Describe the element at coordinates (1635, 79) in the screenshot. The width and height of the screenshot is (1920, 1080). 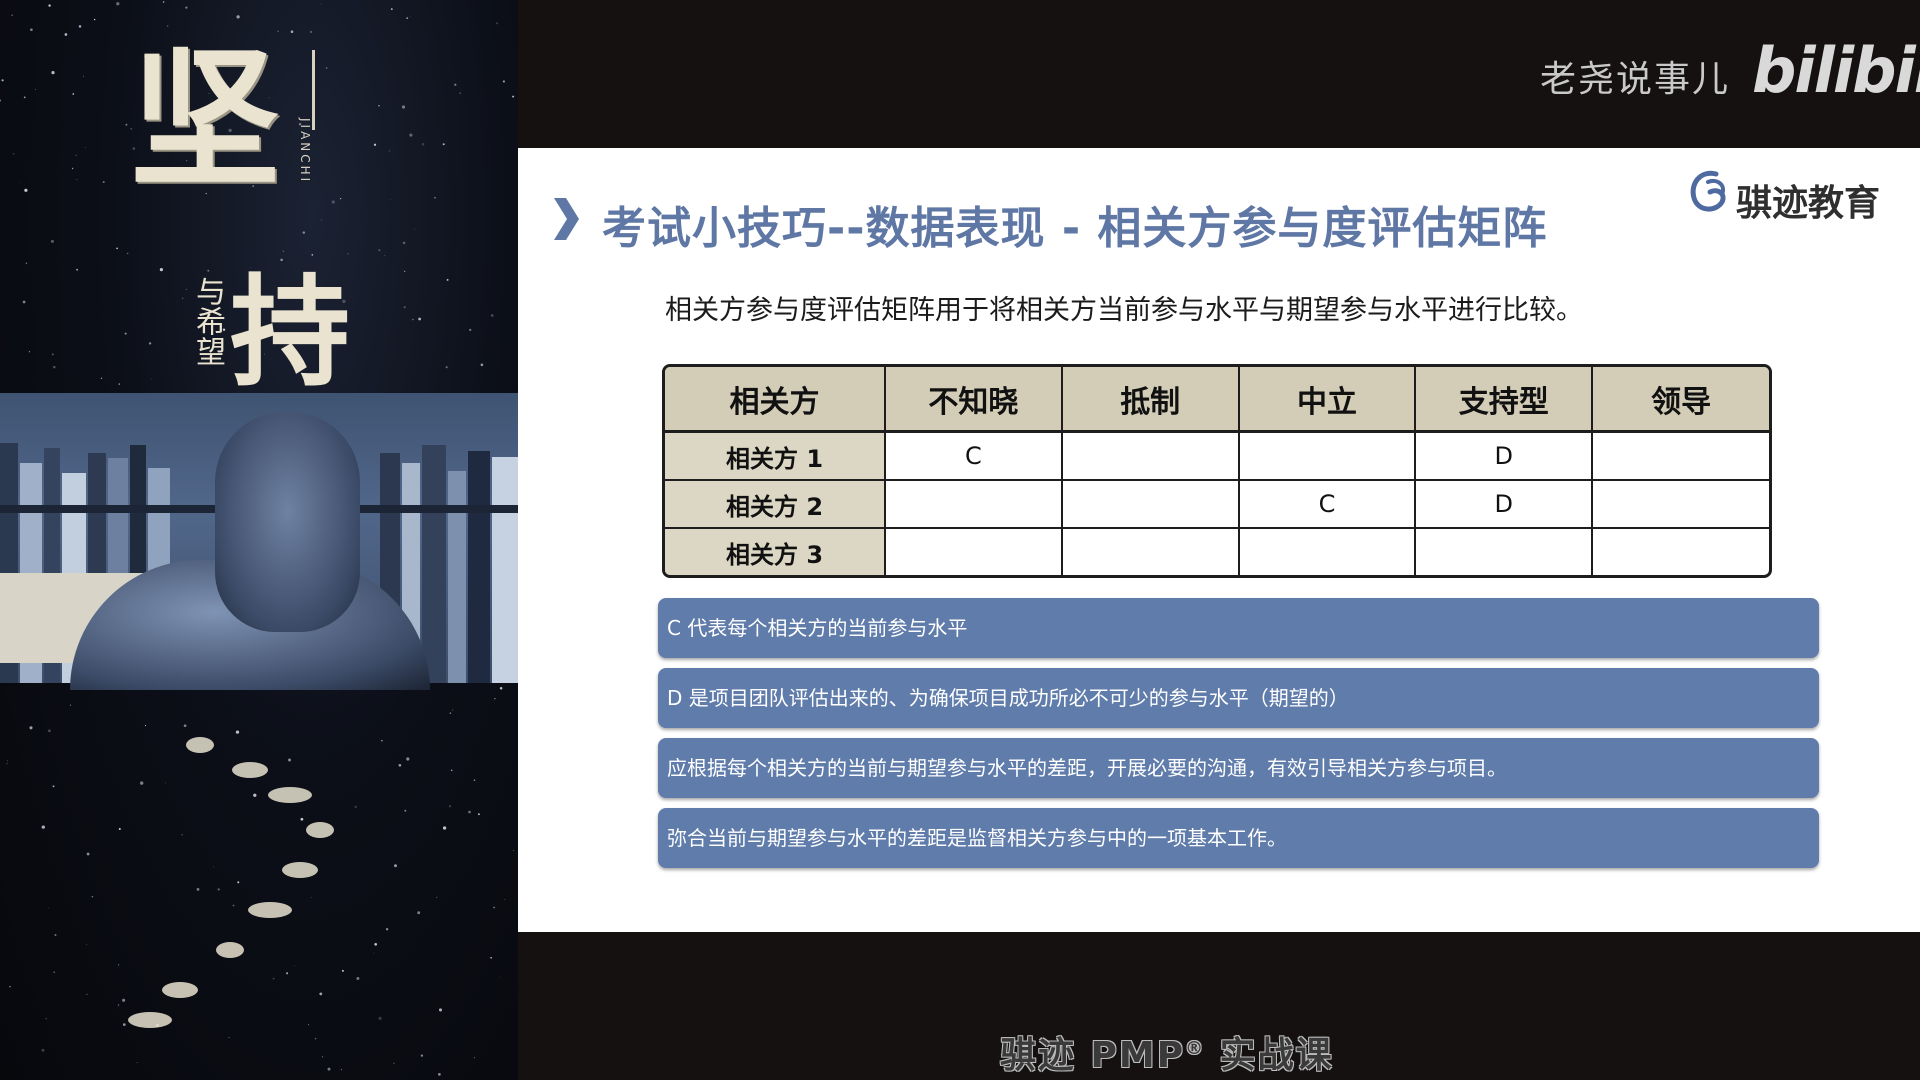
I see `channel-name: 老尧说事儿` at that location.